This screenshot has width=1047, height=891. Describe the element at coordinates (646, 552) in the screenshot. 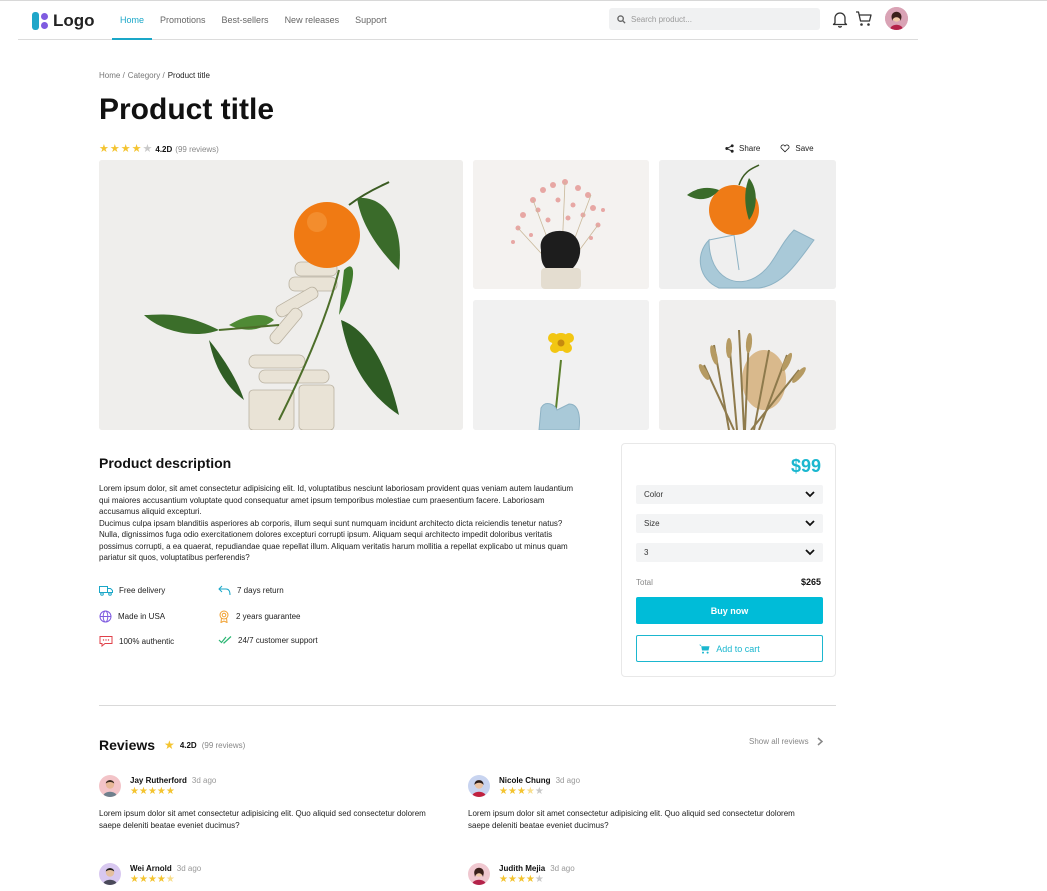

I see `quantity-select-value: 3` at that location.